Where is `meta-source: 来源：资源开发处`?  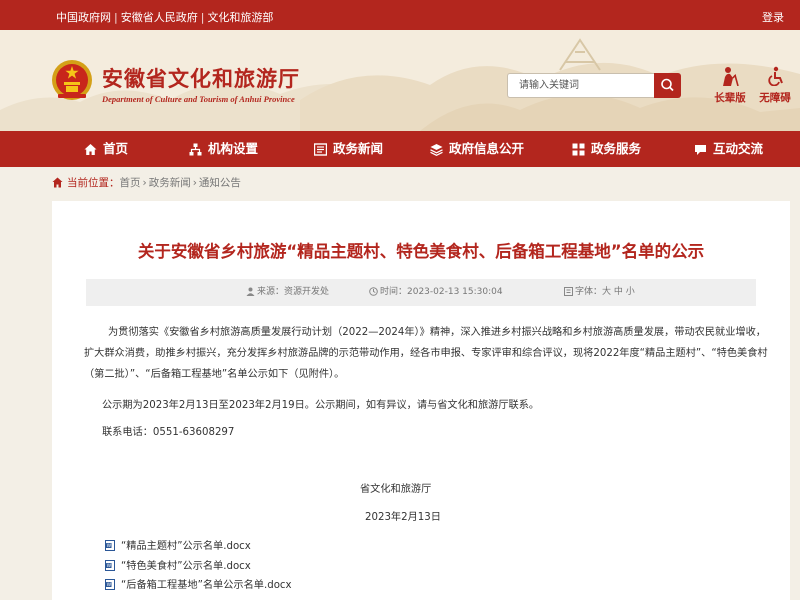 meta-source: 来源：资源开发处 is located at coordinates (287, 292).